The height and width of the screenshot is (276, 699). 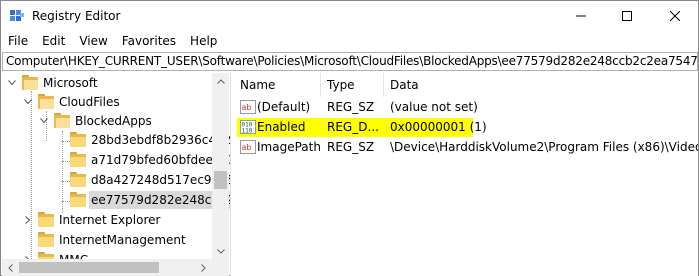 I want to click on tree-node-label: a71d79bfed60bfdee0a3, so click(x=160, y=160).